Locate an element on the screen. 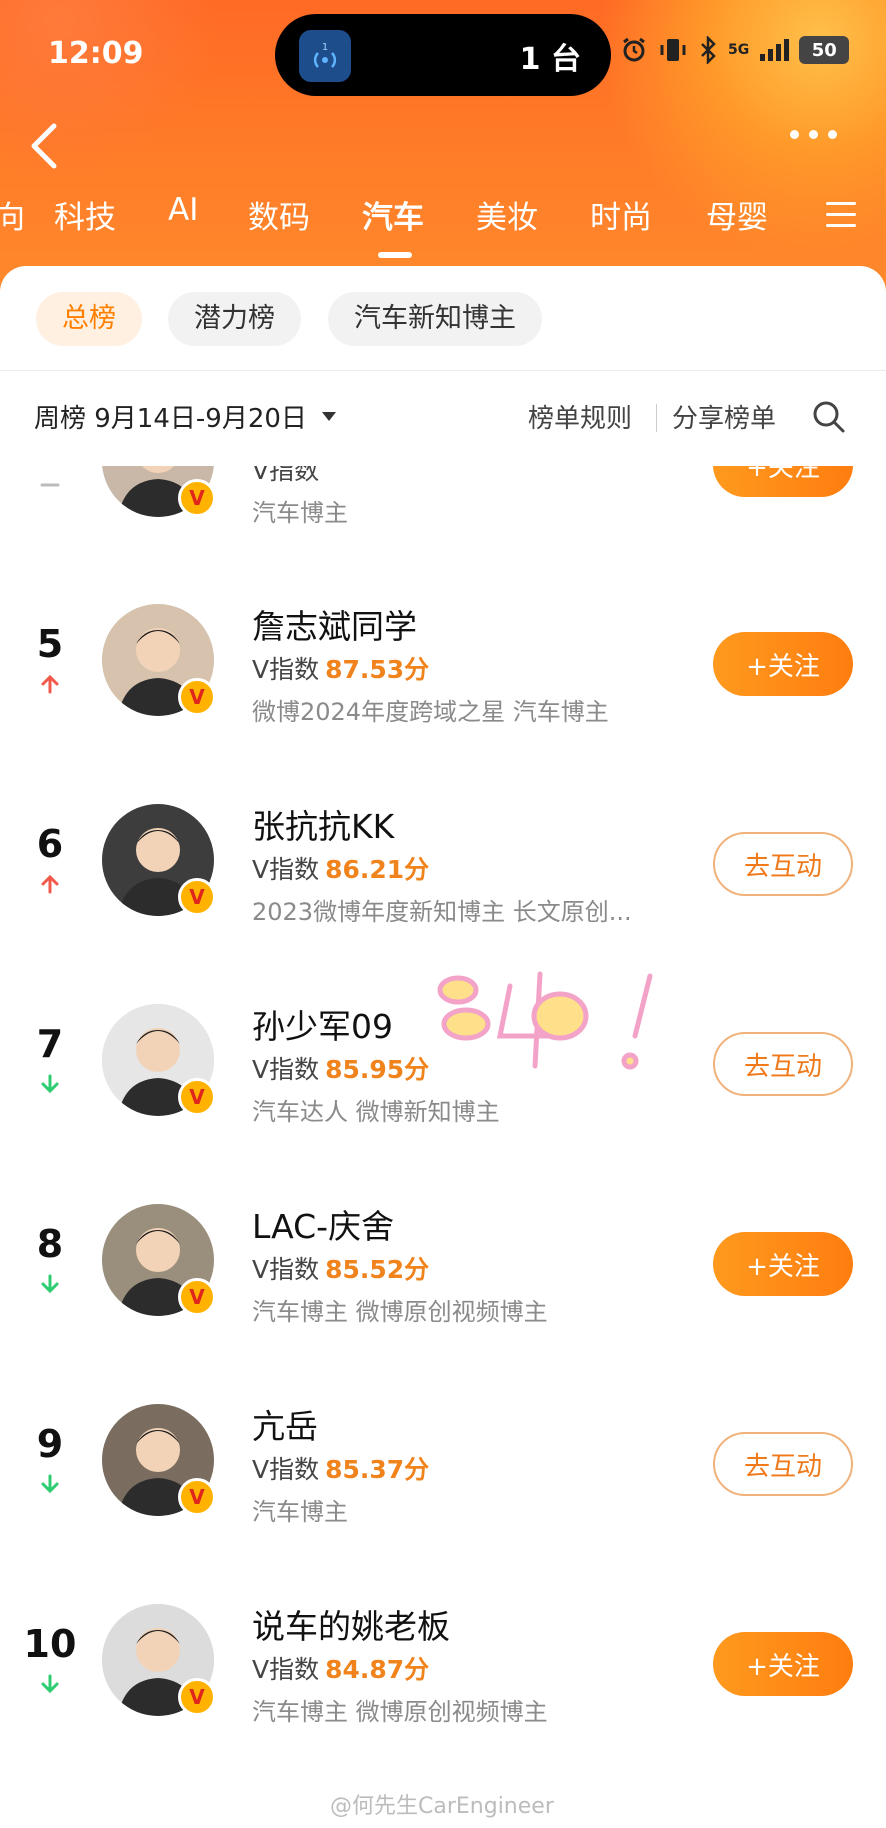 The height and width of the screenshot is (1828, 886). subtab-potential: 潜力榜 is located at coordinates (234, 319).